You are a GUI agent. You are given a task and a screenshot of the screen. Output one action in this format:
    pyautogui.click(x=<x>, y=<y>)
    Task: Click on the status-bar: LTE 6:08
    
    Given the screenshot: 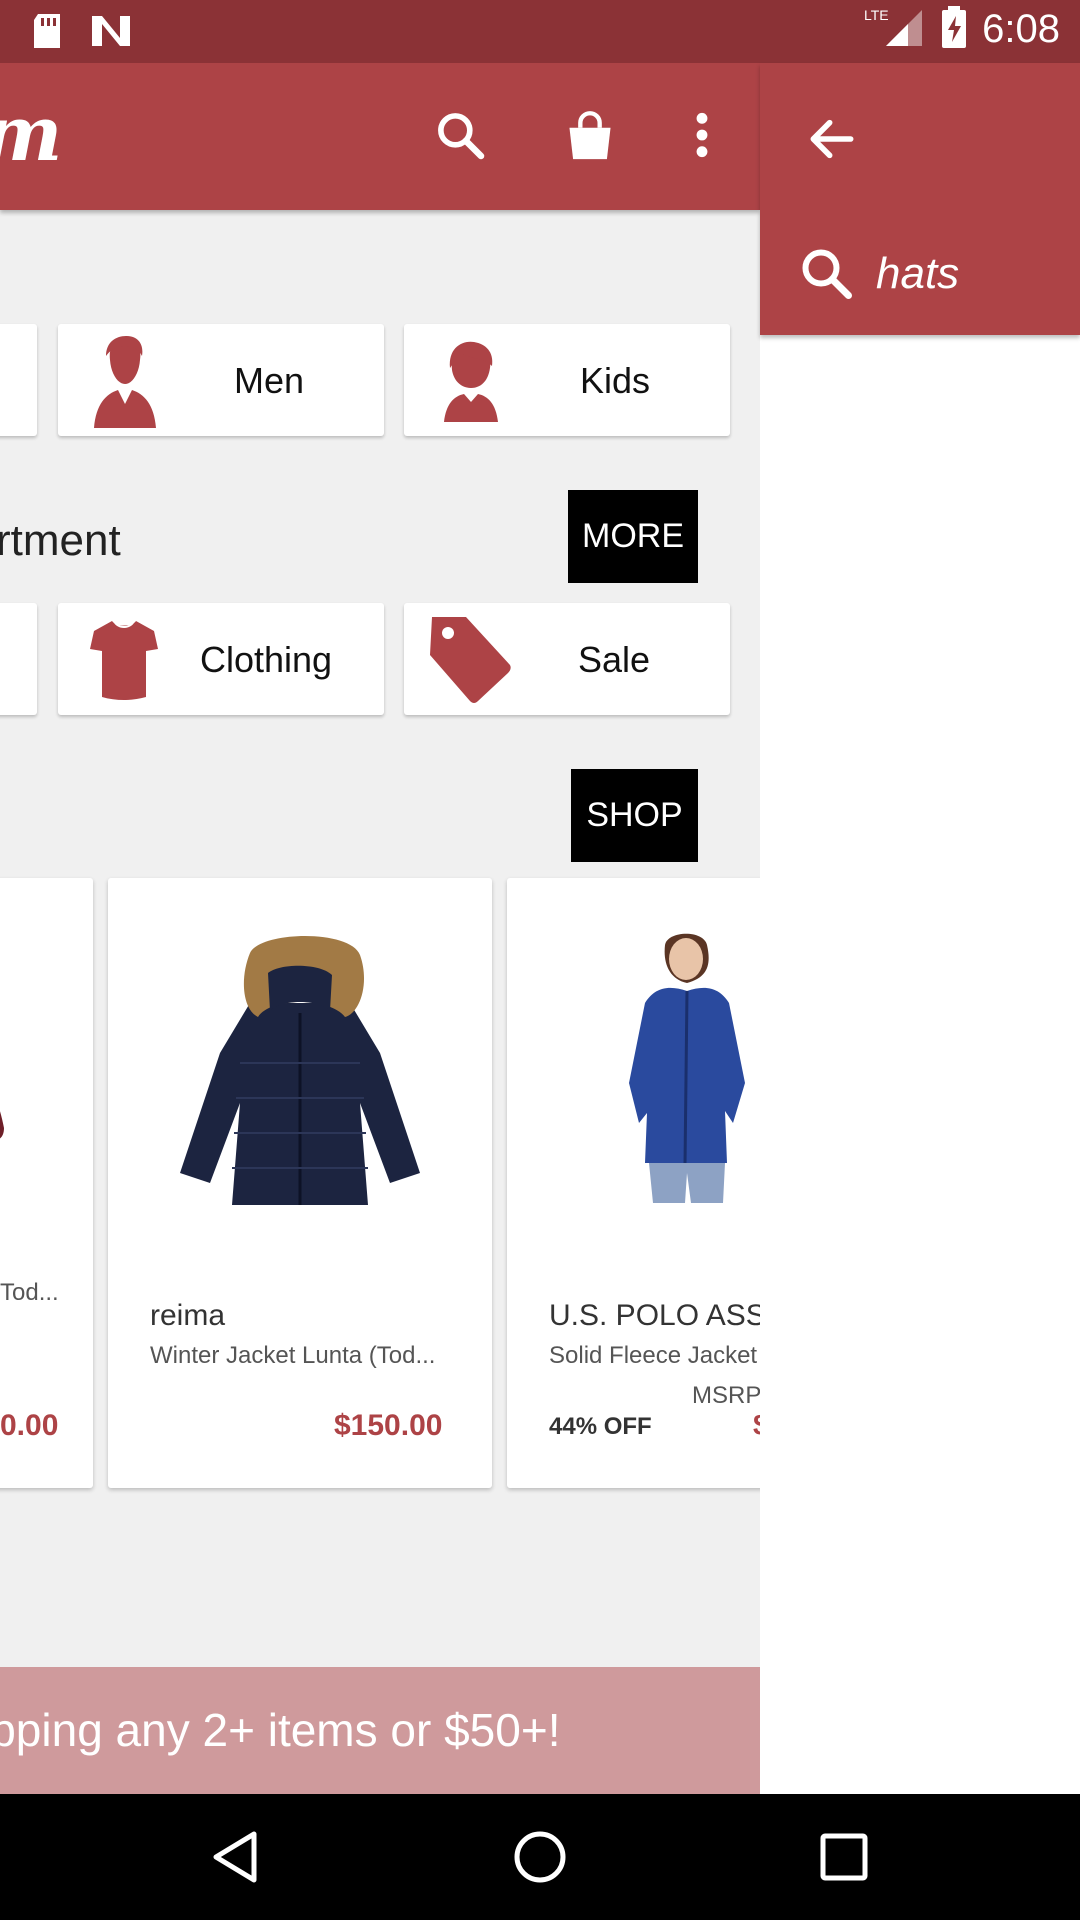 What is the action you would take?
    pyautogui.click(x=540, y=31)
    